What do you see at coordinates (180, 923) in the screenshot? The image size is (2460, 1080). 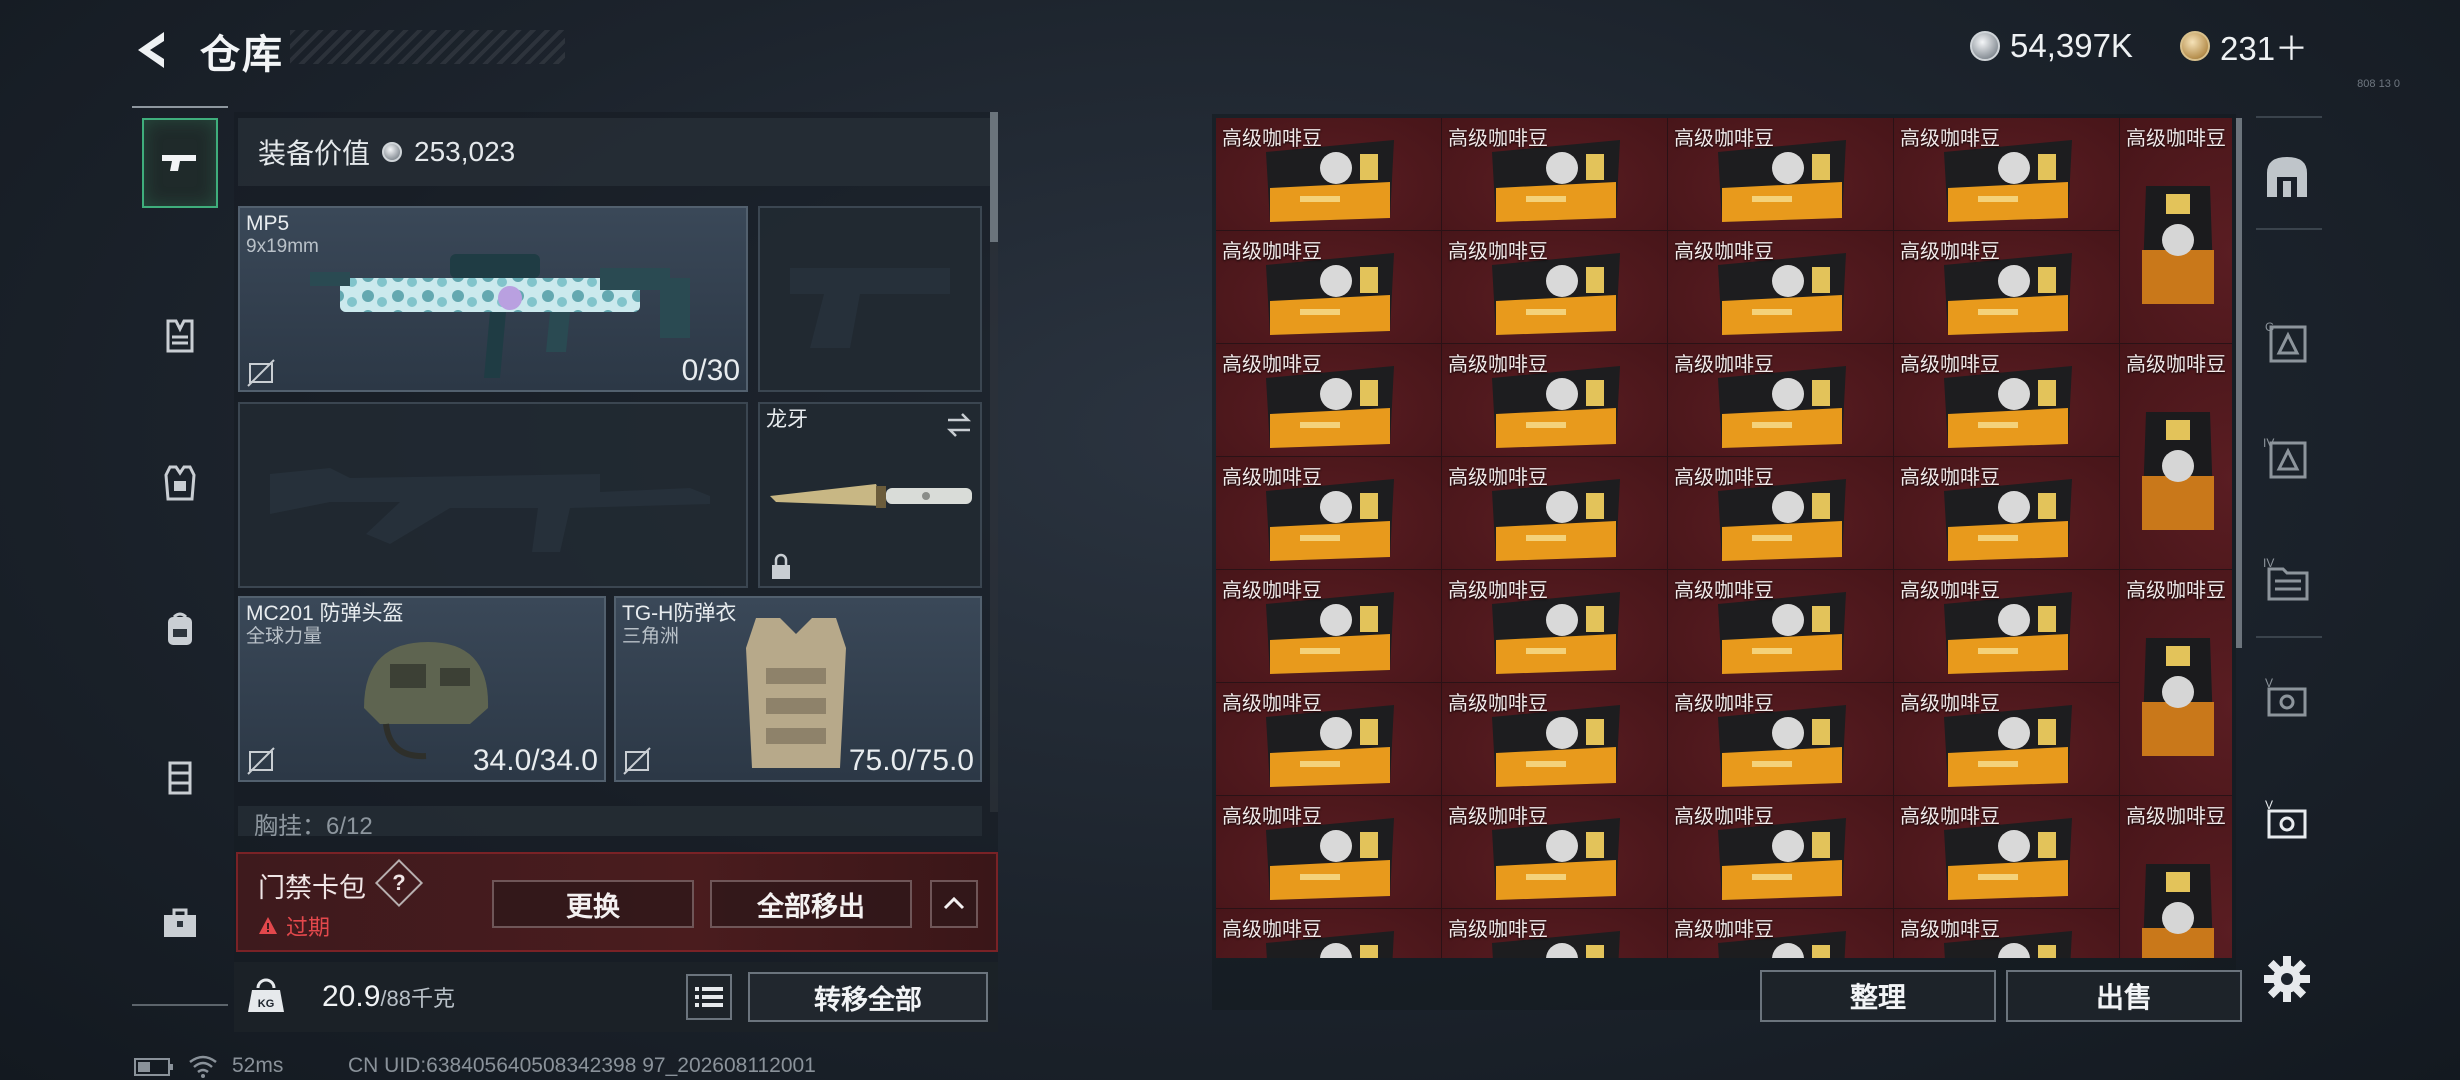 I see `rail-item-toolbox` at bounding box center [180, 923].